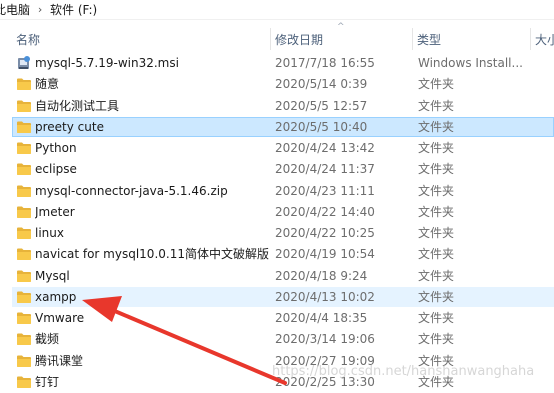 This screenshot has width=554, height=393. What do you see at coordinates (325, 296) in the screenshot?
I see `file-date: 2020/4/13 10:02` at bounding box center [325, 296].